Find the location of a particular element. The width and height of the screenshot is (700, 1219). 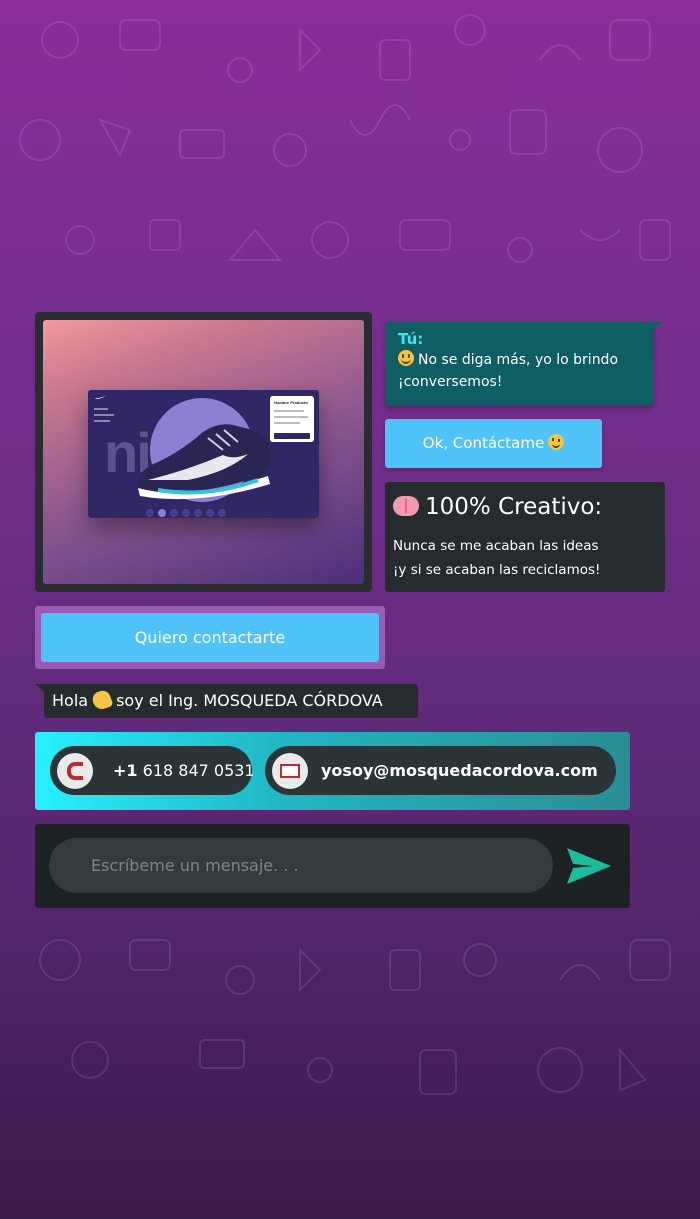

phone-number: +1 618 847 0531 is located at coordinates (184, 770).